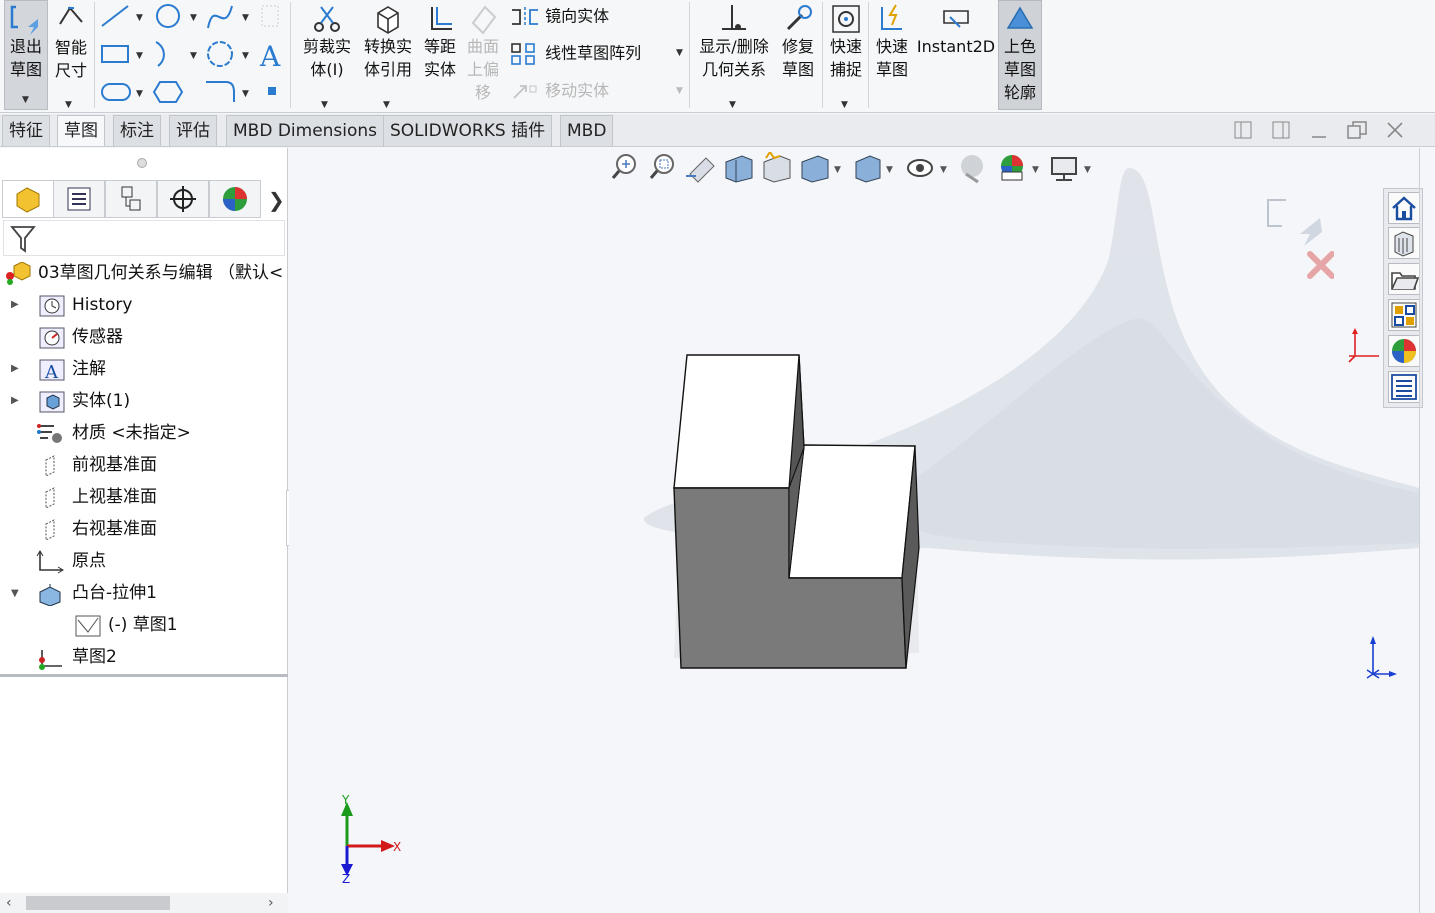  What do you see at coordinates (122, 16) in the screenshot?
I see `line-icon: ▼` at bounding box center [122, 16].